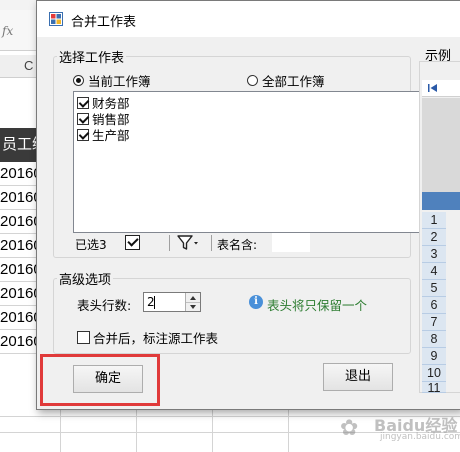 The height and width of the screenshot is (452, 460). Describe the element at coordinates (434, 322) in the screenshot. I see `example-row-number: 7` at that location.